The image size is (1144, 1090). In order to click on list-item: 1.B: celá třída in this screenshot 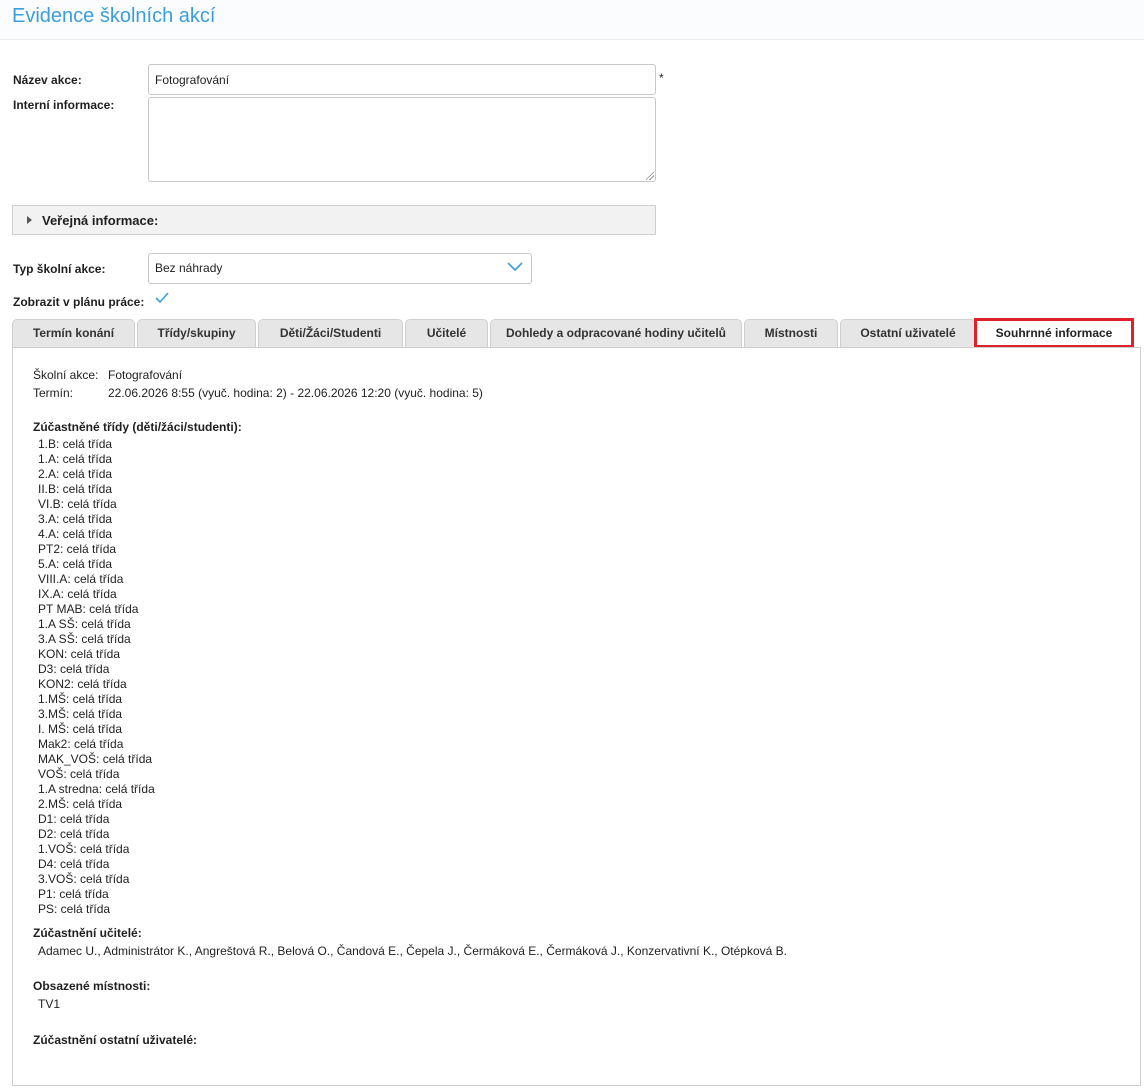, I will do `click(75, 444)`.